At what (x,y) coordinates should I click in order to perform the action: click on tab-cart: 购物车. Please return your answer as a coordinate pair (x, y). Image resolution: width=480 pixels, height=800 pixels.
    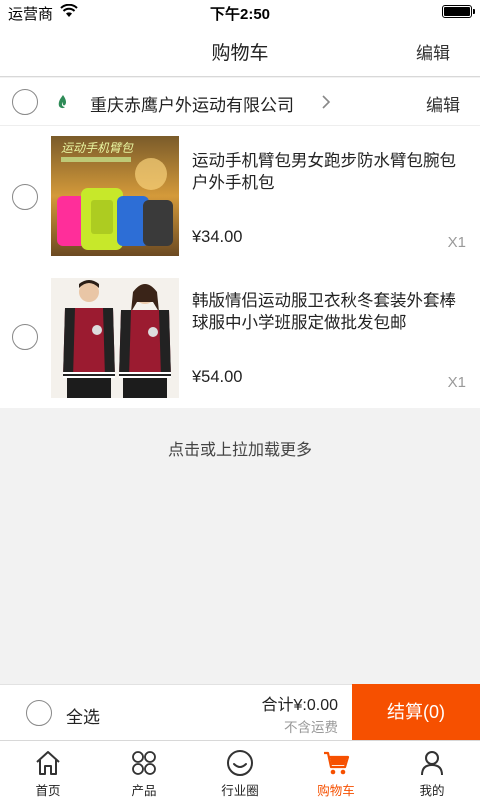
    Looking at the image, I should click on (336, 770).